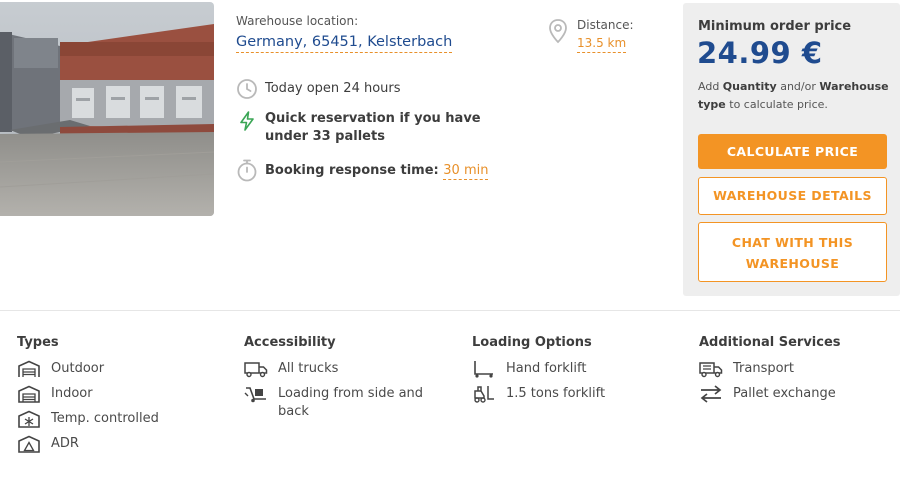  I want to click on truck-icon, so click(256, 369).